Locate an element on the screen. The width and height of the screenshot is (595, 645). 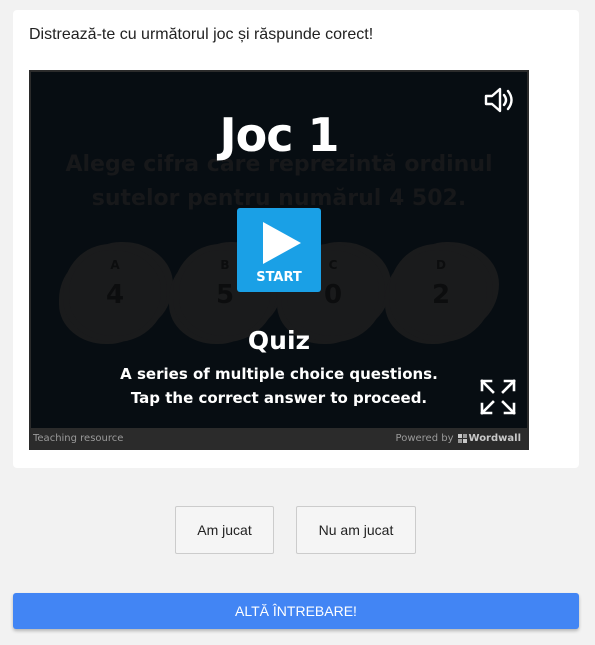
start-button-label: START is located at coordinates (279, 277).